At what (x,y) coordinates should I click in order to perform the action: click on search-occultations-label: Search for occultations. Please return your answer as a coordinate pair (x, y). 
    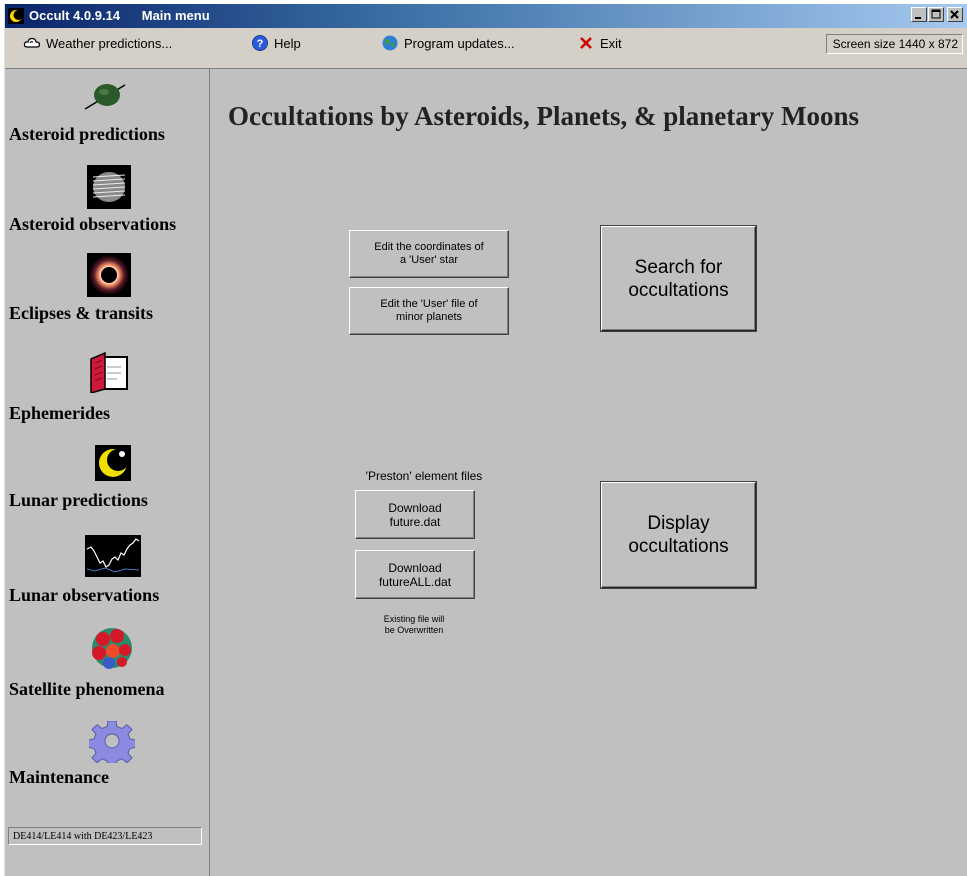
    Looking at the image, I should click on (678, 278).